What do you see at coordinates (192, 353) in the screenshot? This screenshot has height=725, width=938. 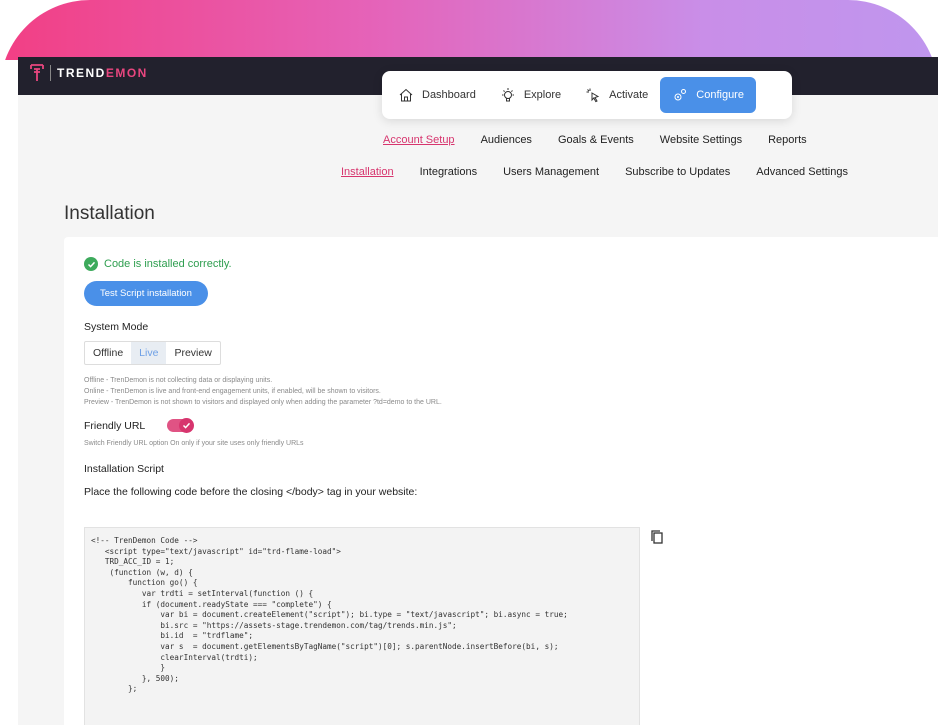 I see `mode-preview: Preview` at bounding box center [192, 353].